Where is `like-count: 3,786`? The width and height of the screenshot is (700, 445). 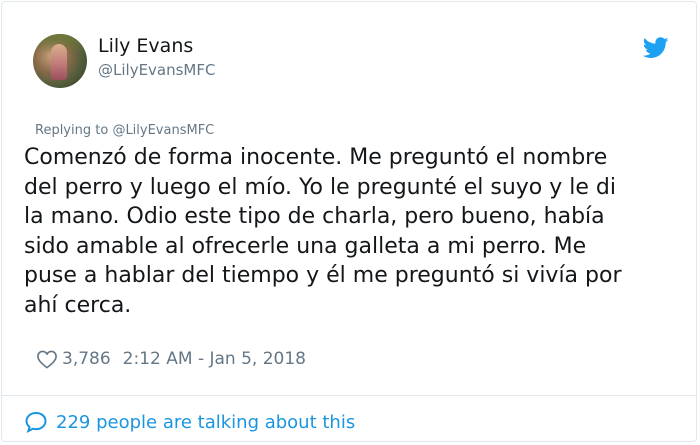 like-count: 3,786 is located at coordinates (86, 359).